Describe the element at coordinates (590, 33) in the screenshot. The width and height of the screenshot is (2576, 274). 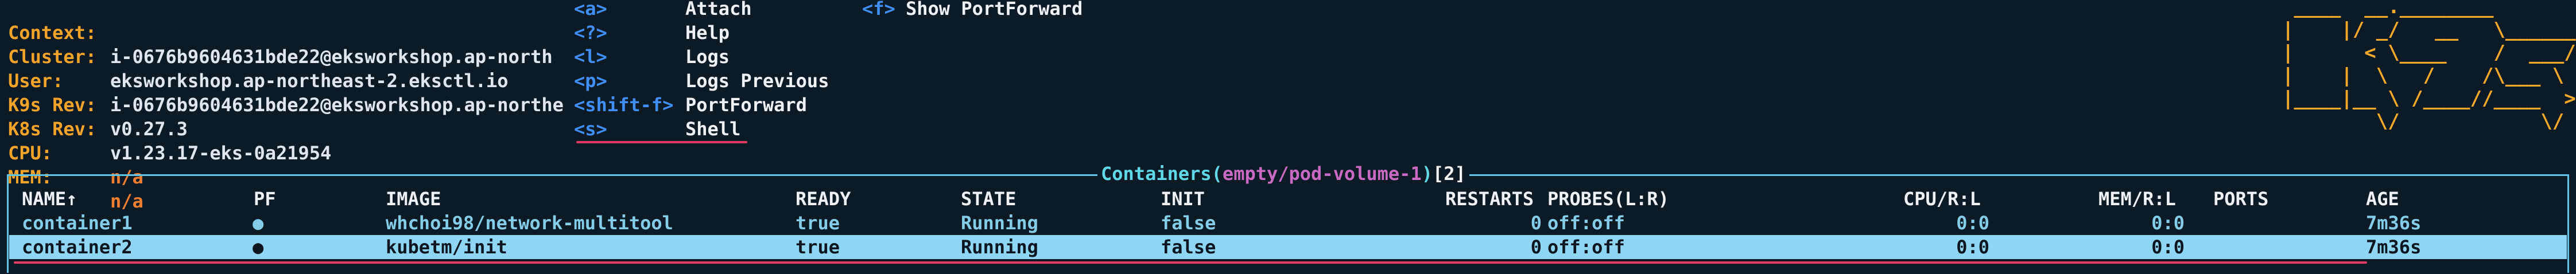
I see `shortcut-key: <?>` at that location.